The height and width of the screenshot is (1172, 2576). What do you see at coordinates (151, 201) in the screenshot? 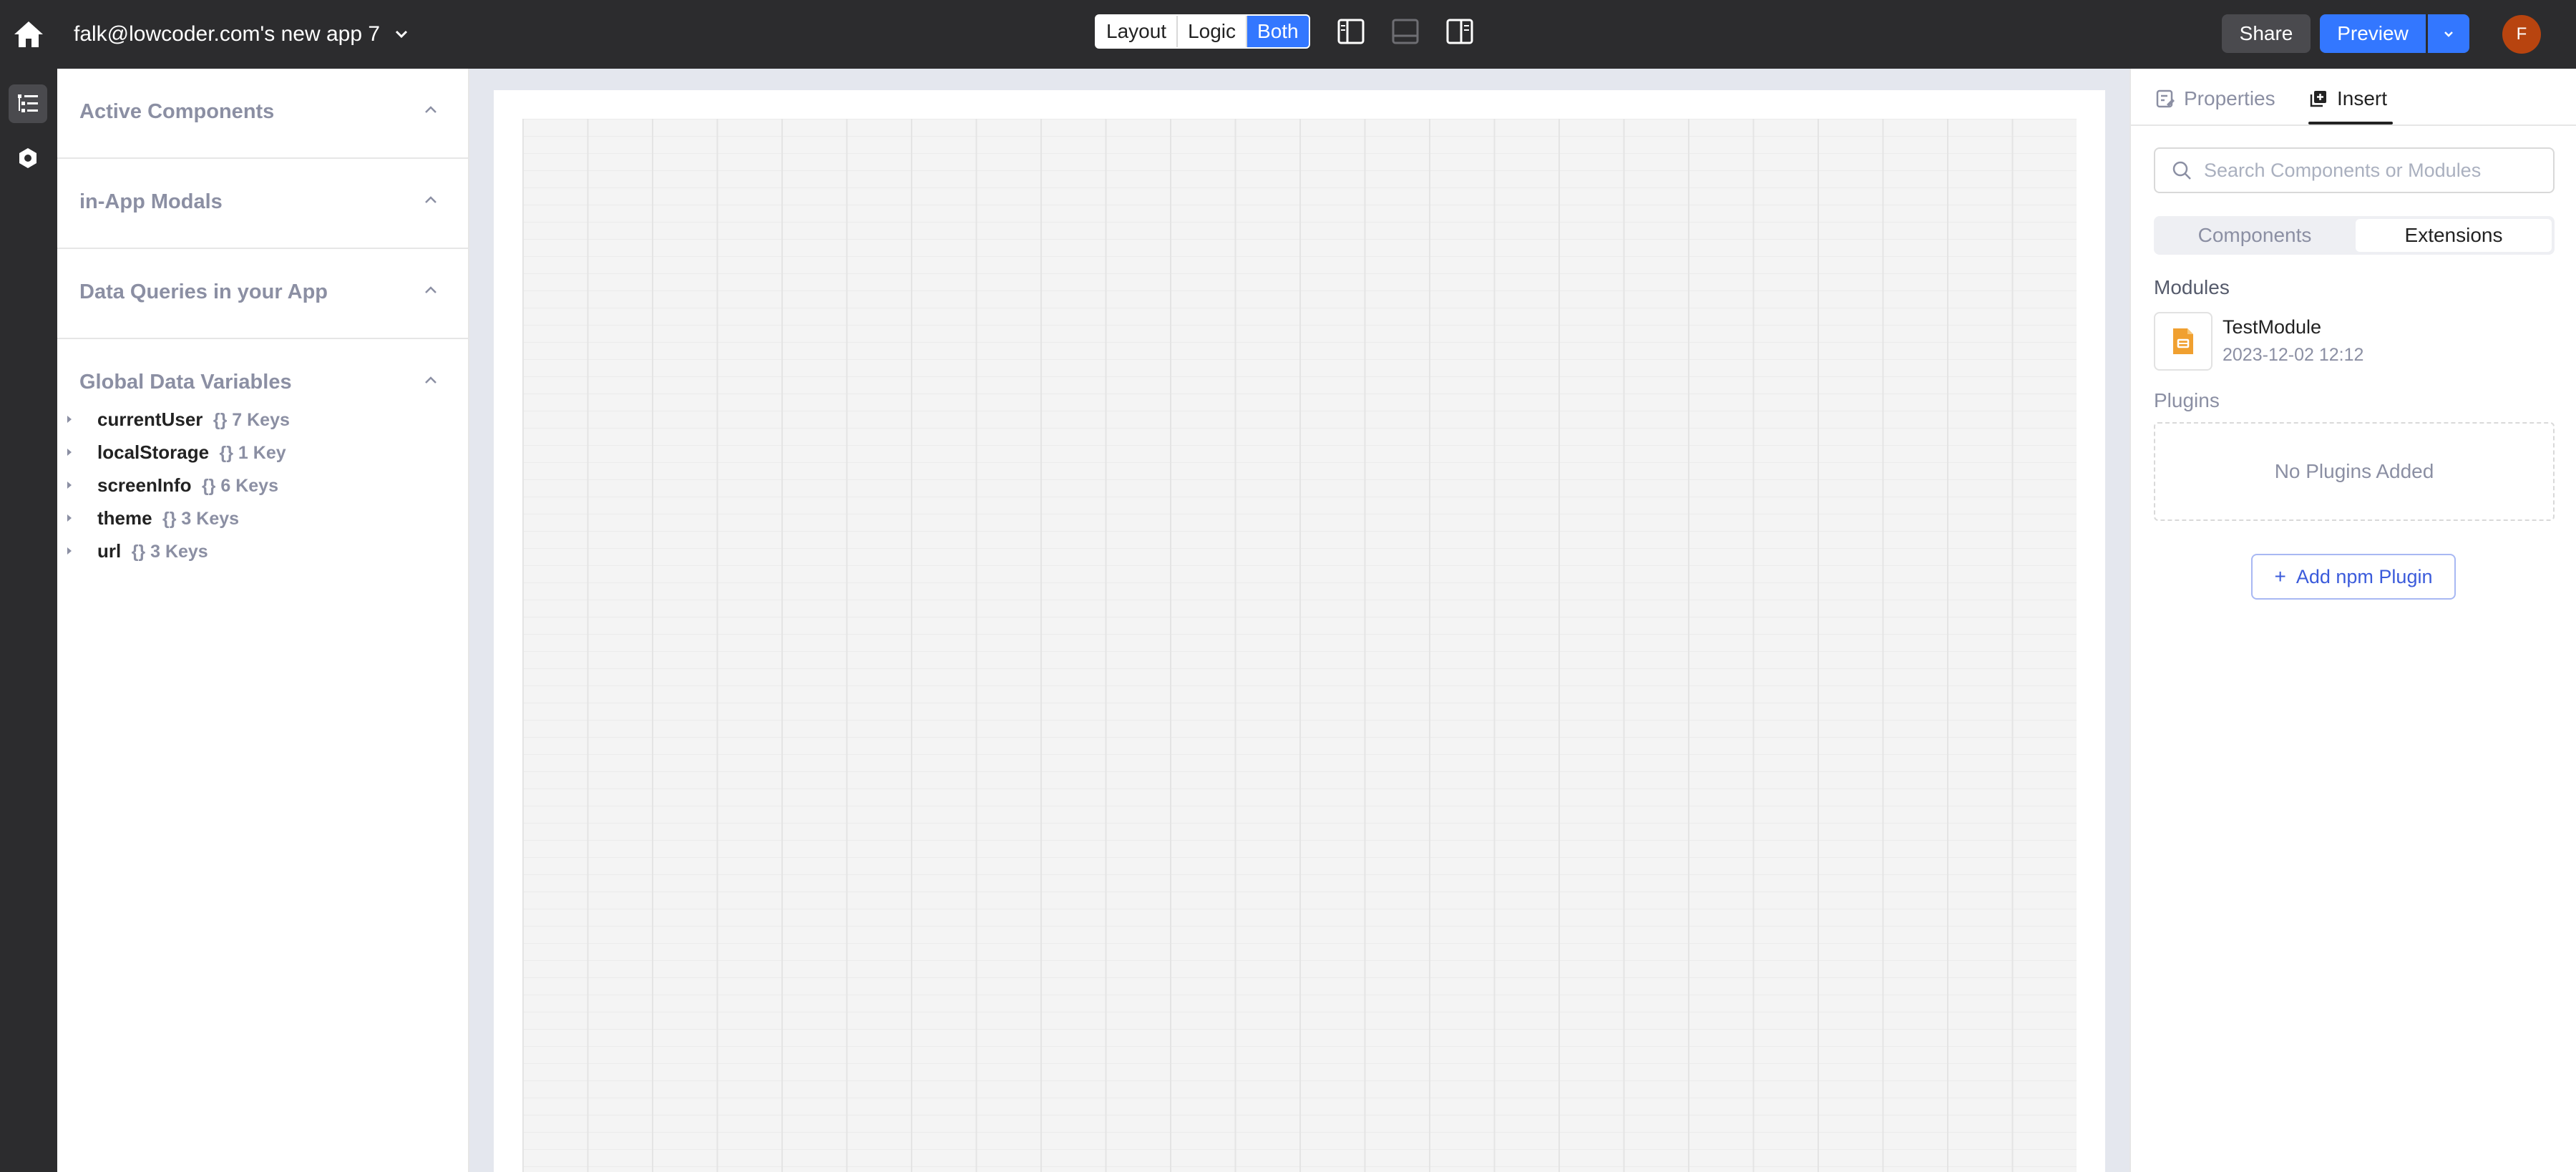
I see `section-title: in-App Modals` at bounding box center [151, 201].